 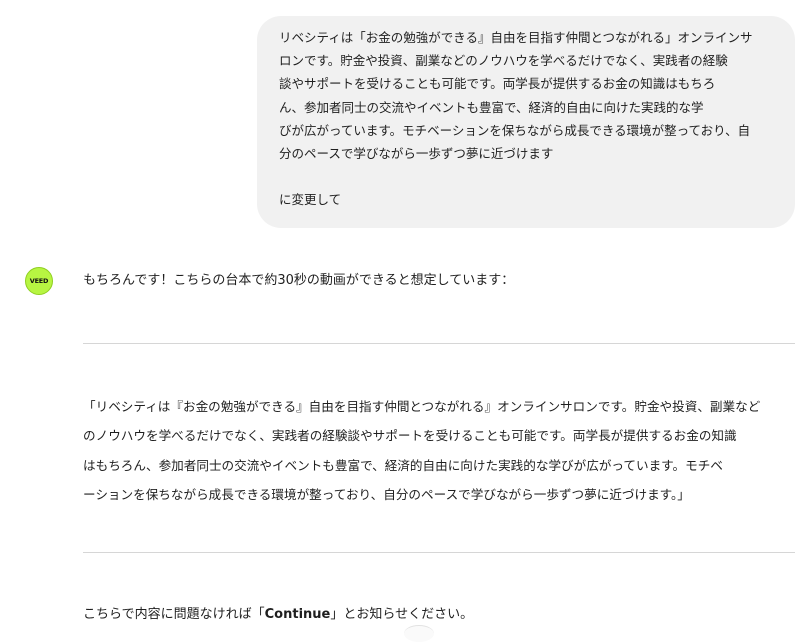 What do you see at coordinates (439, 552) in the screenshot?
I see `divider-bottom` at bounding box center [439, 552].